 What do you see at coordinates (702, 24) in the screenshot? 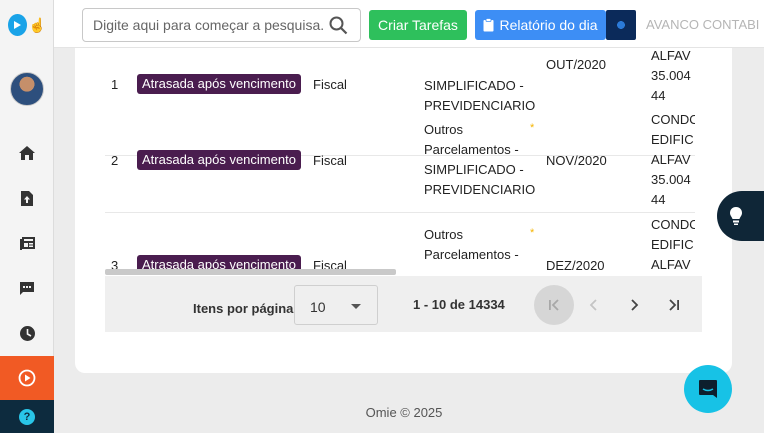
I see `company-name: AVANCO CONTABI` at bounding box center [702, 24].